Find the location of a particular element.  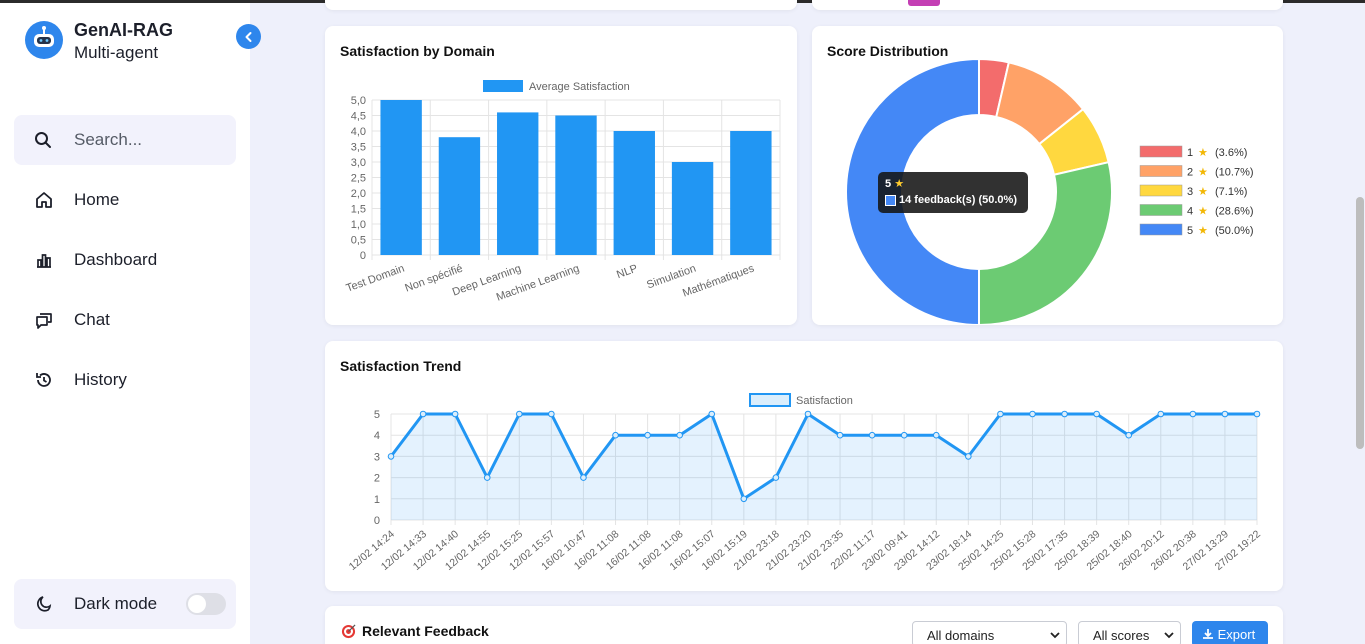

top-card-left is located at coordinates (561, 5).